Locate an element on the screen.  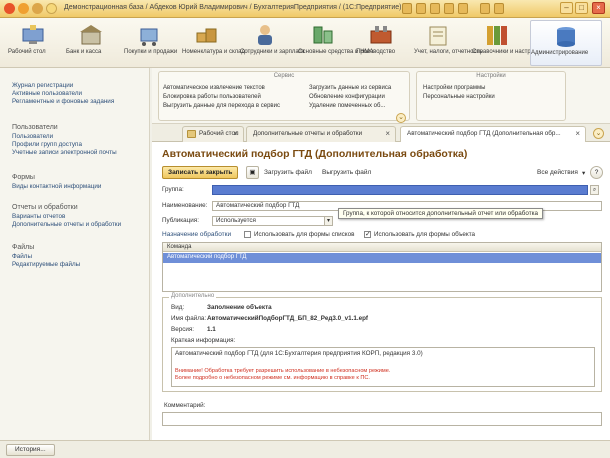
name-label: Наименование: is located at coordinates (185, 205).